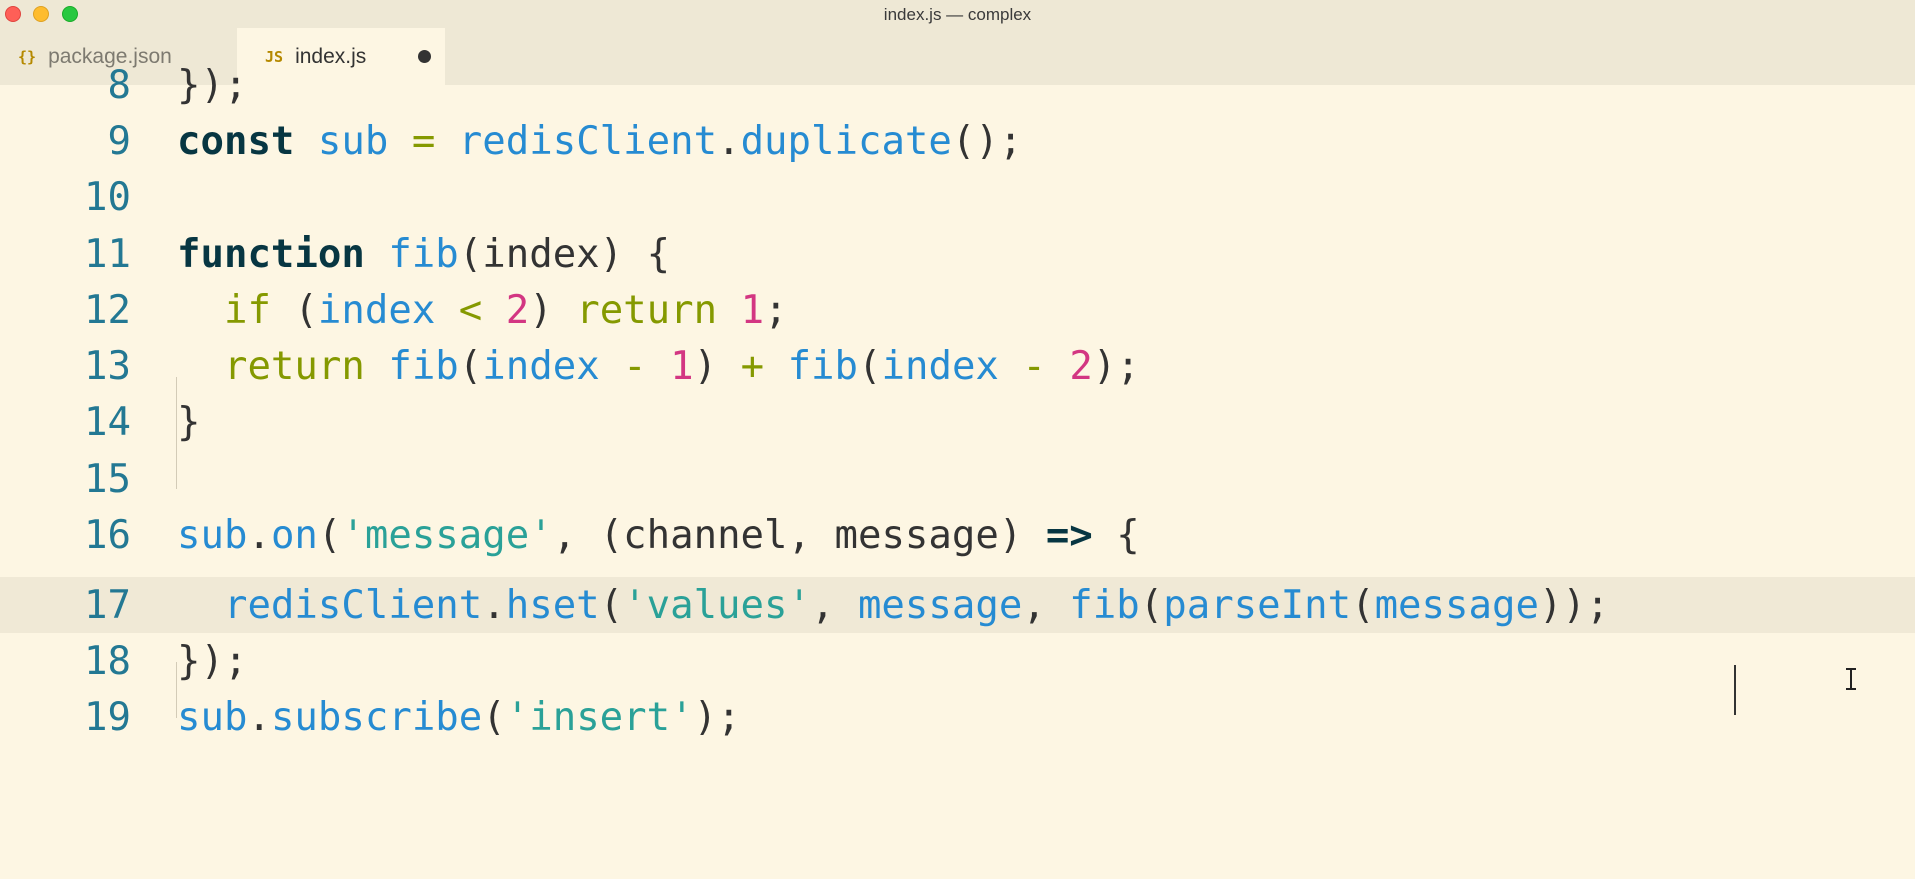 Image resolution: width=1915 pixels, height=879 pixels. What do you see at coordinates (1735, 690) in the screenshot?
I see `text-caret` at bounding box center [1735, 690].